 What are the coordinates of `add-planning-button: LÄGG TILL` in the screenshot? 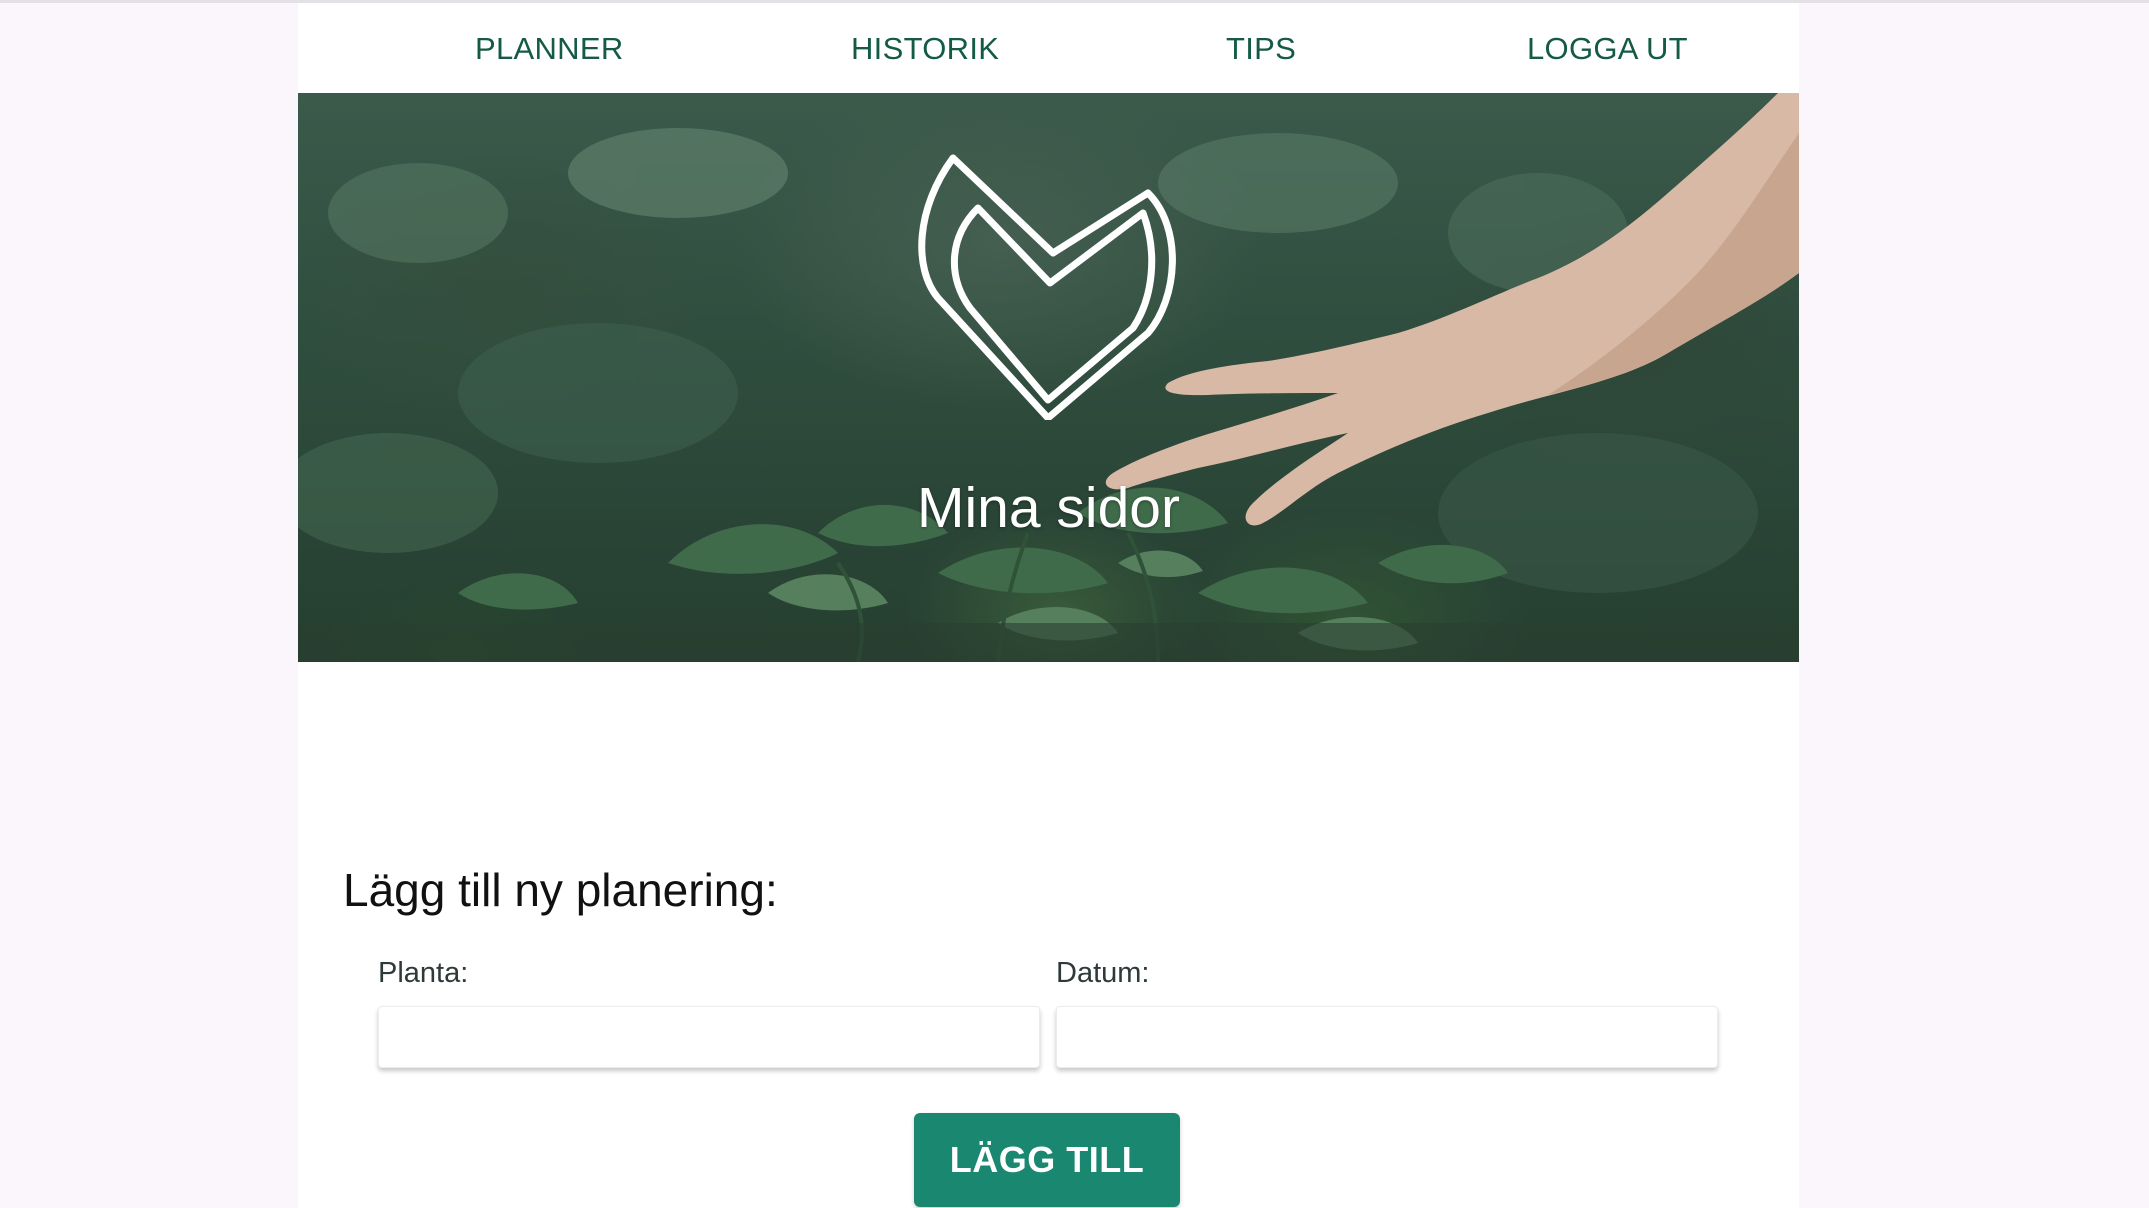 It's located at (1047, 1160).